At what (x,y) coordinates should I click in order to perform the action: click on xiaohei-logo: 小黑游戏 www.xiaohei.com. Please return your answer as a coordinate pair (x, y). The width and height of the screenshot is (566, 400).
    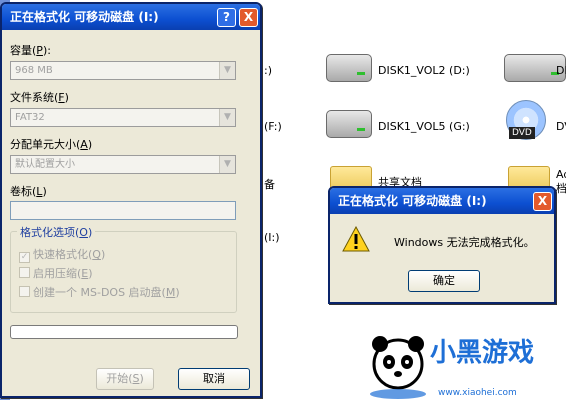
    Looking at the image, I should click on (458, 364).